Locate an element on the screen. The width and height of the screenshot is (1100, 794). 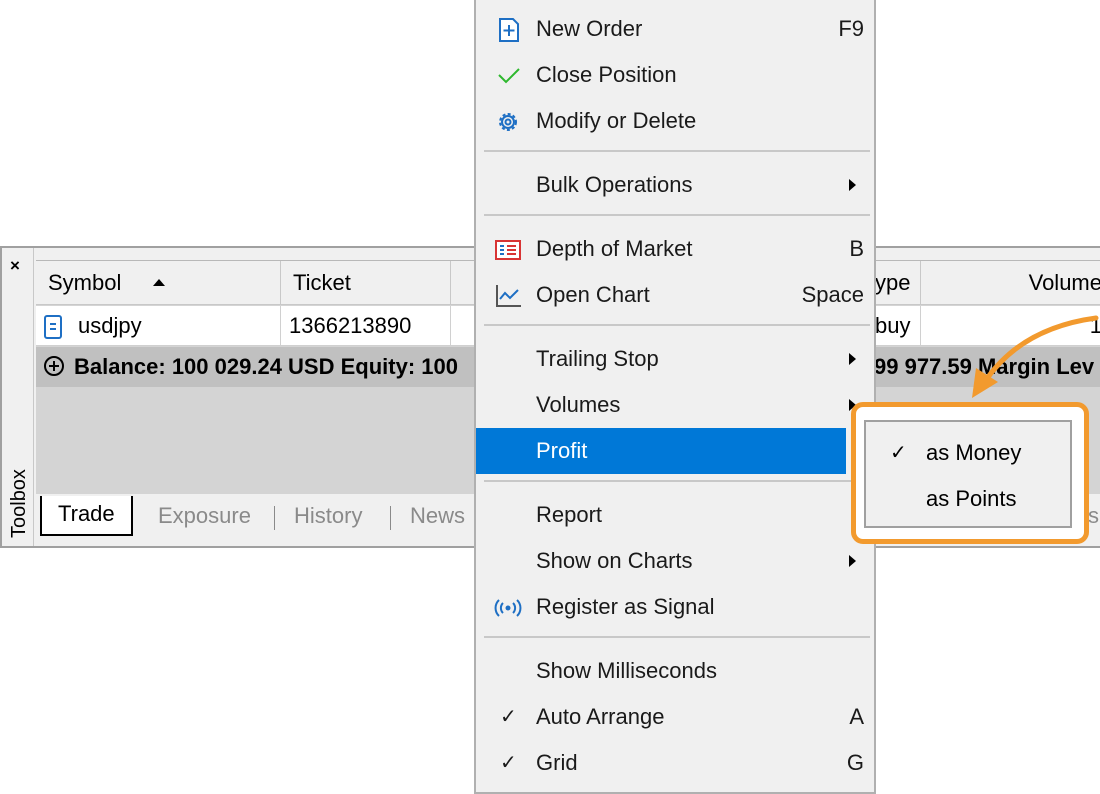
menu-item-shortcut: Space is located at coordinates (832, 294).